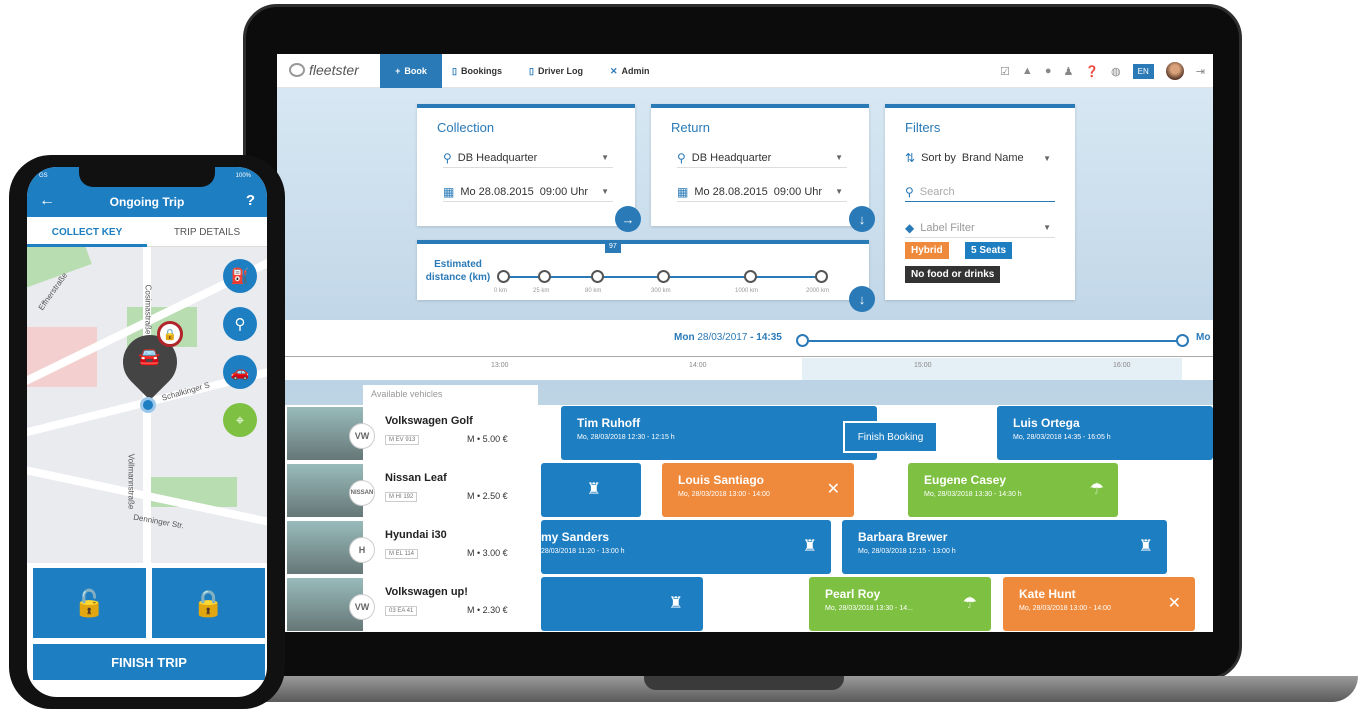  Describe the element at coordinates (953, 274) in the screenshot. I see `tag-no-food: No food or drinks` at that location.